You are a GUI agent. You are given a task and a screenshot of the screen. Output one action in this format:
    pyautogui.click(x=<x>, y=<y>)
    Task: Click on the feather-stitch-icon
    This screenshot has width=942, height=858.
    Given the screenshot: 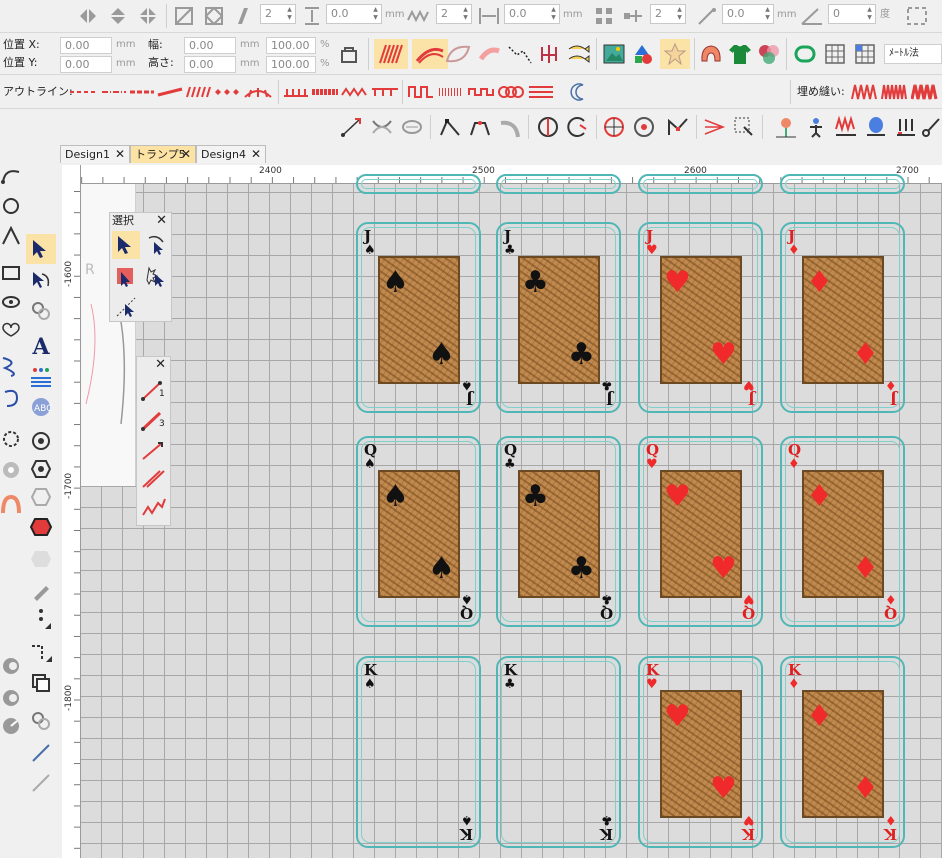 What is the action you would take?
    pyautogui.click(x=325, y=92)
    